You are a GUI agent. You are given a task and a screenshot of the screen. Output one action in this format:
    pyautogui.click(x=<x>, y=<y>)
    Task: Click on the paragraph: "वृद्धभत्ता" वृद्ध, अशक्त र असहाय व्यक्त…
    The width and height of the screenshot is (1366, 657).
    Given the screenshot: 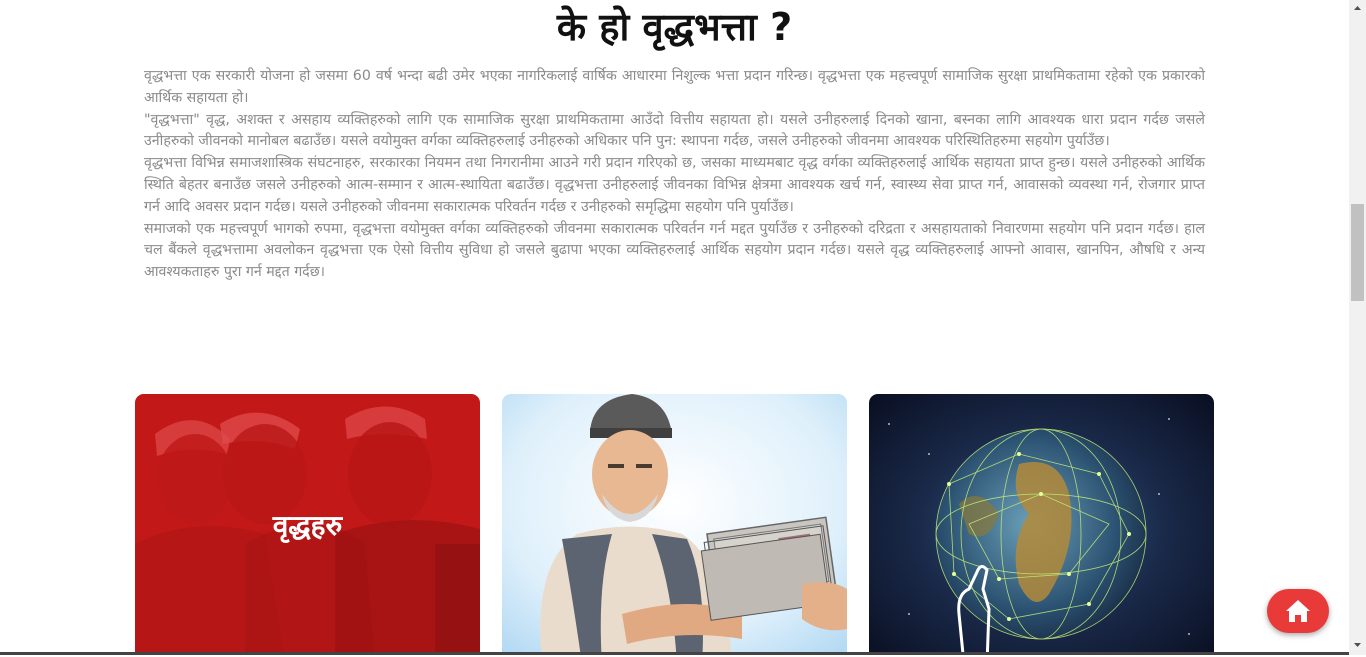 What is the action you would take?
    pyautogui.click(x=674, y=130)
    